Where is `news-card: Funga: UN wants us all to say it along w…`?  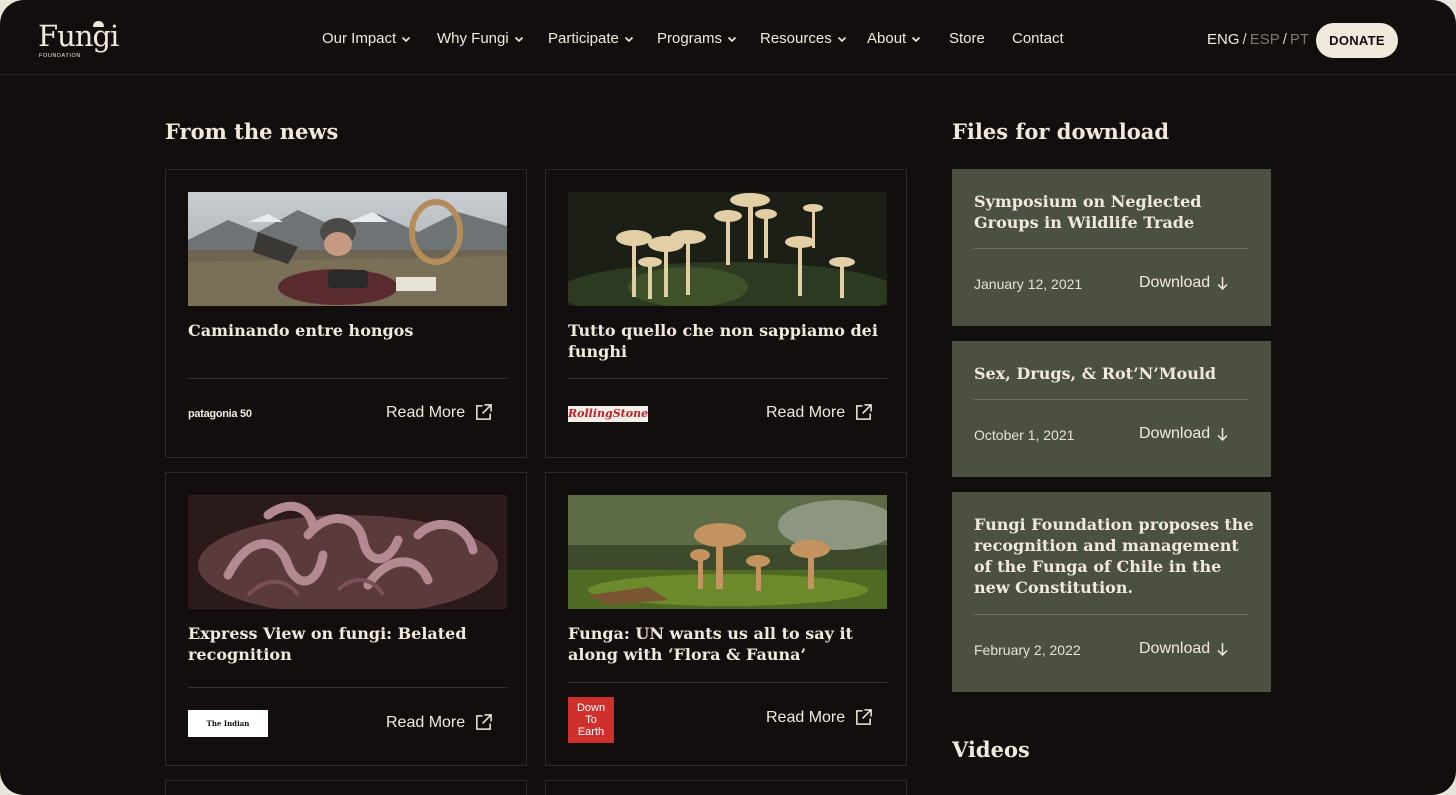
news-card: Funga: UN wants us all to say it along w… is located at coordinates (726, 619).